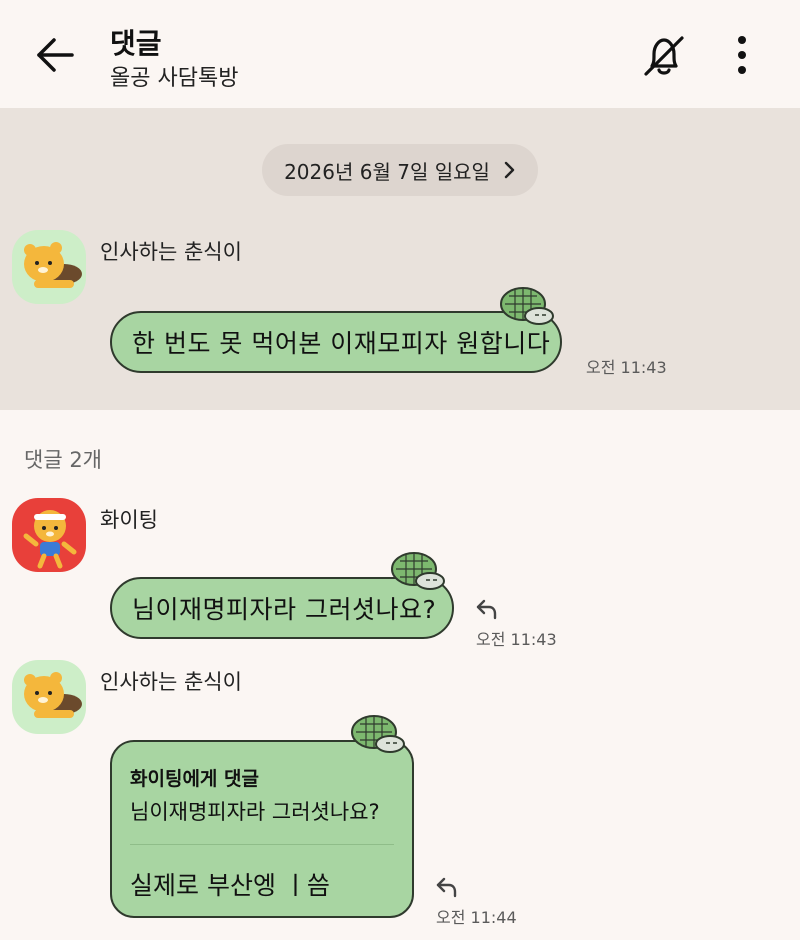 The width and height of the screenshot is (800, 940). Describe the element at coordinates (341, 343) in the screenshot. I see `message-text: 한 번도 못 먹어본 이재모피자 원합니다` at that location.